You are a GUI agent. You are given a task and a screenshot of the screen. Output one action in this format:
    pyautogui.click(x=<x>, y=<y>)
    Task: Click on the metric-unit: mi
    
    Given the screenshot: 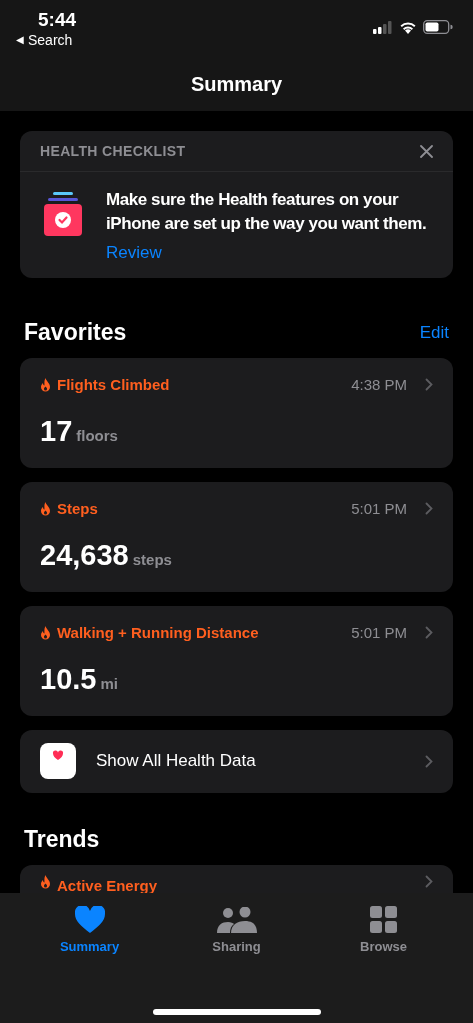 What is the action you would take?
    pyautogui.click(x=109, y=684)
    